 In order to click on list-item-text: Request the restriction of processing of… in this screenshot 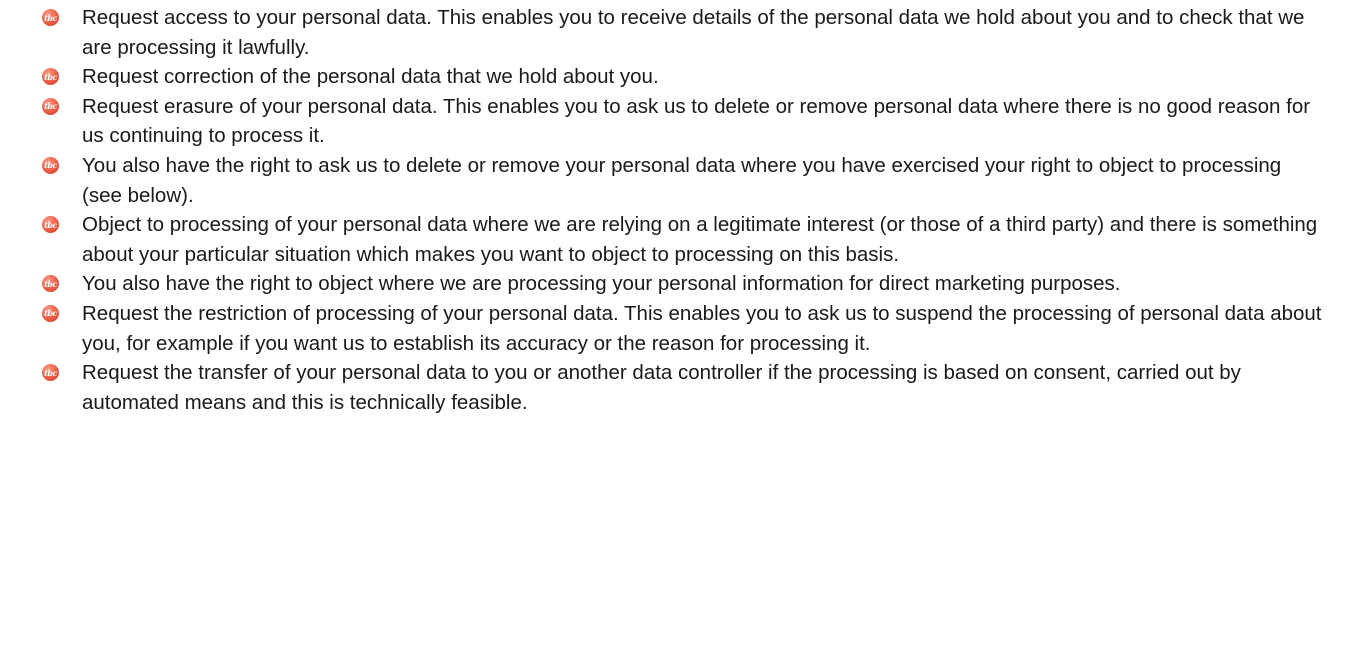, I will do `click(702, 328)`.